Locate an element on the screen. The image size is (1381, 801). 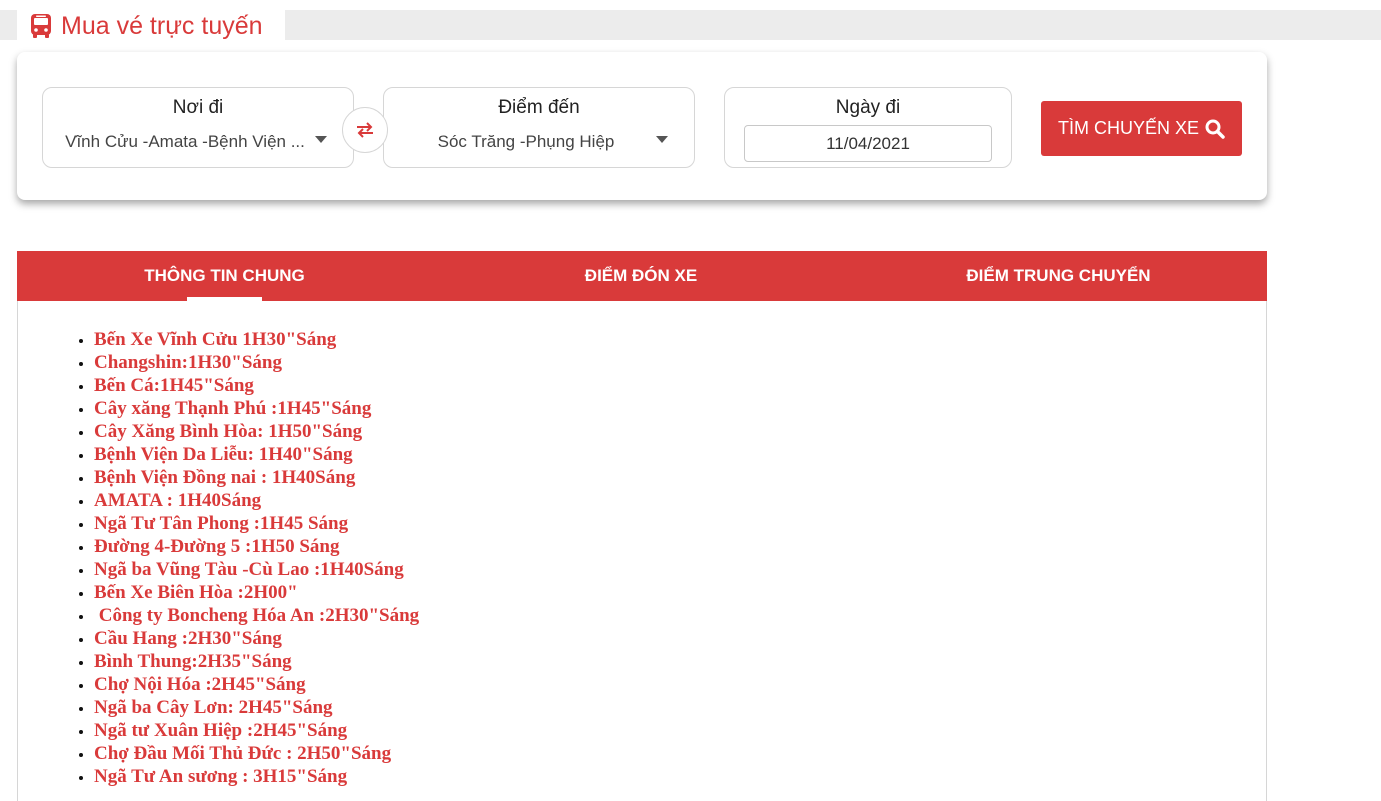
tab-pickup-points: ĐIỂM ĐÓN XE is located at coordinates (641, 276).